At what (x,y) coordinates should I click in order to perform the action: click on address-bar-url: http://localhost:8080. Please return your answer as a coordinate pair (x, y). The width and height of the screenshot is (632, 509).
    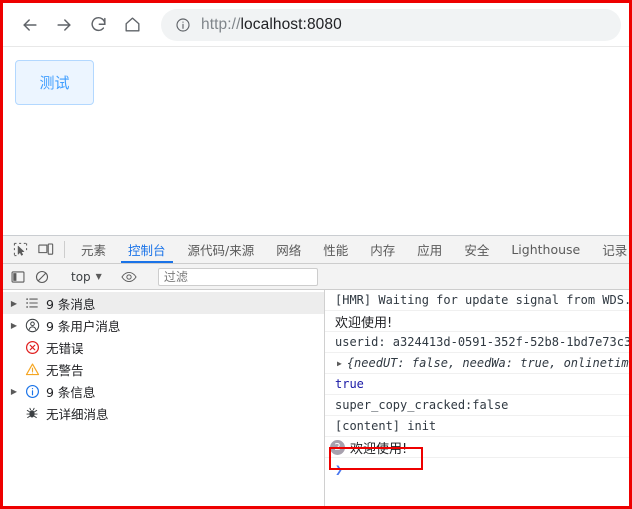
    Looking at the image, I should click on (271, 25).